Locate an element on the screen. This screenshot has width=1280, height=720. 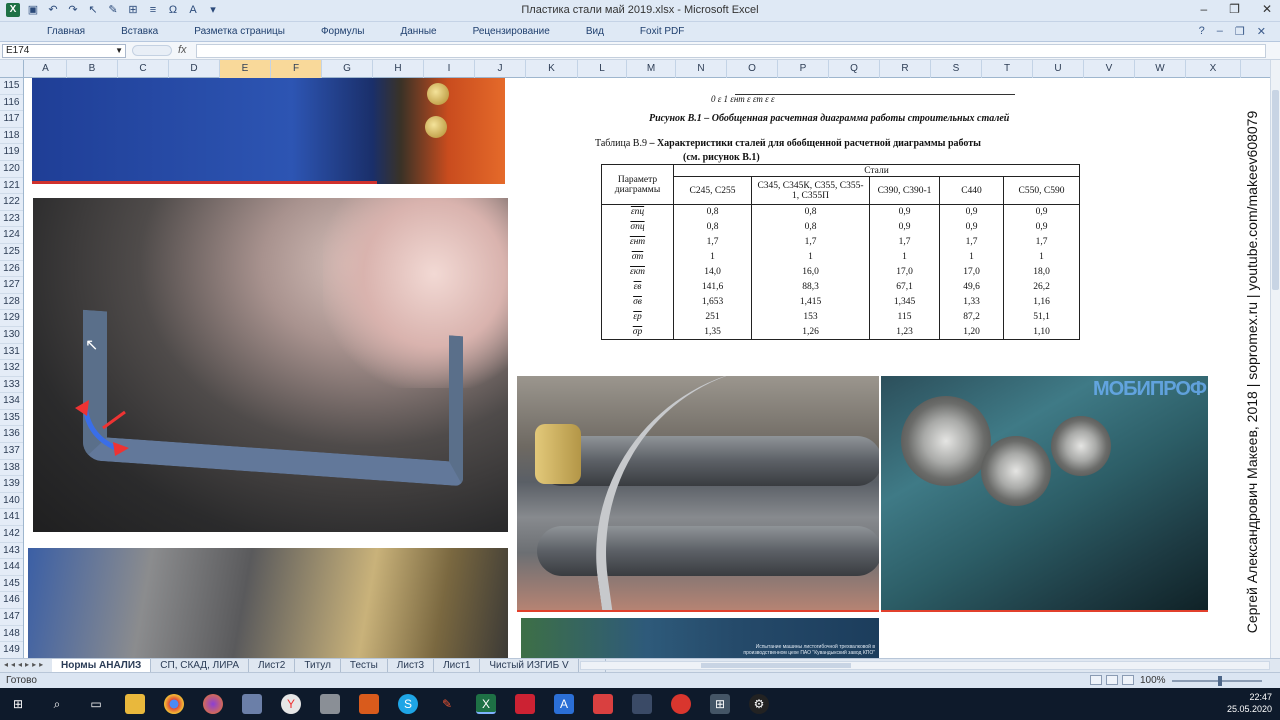
row-header: 132 is located at coordinates (11, 368).